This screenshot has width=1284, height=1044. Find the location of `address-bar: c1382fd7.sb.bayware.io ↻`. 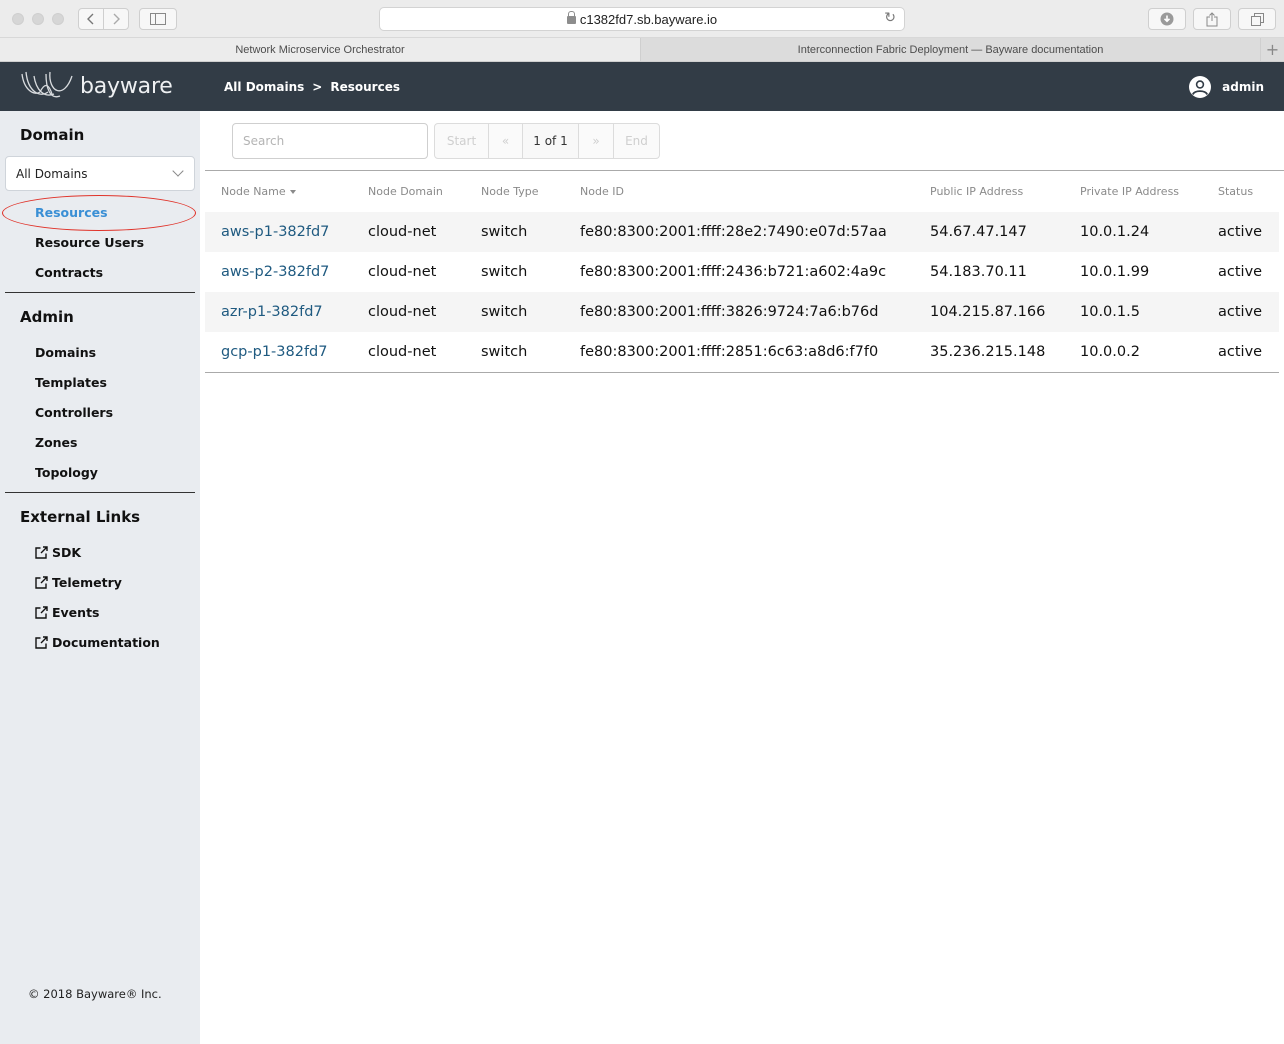

address-bar: c1382fd7.sb.bayware.io ↻ is located at coordinates (642, 19).